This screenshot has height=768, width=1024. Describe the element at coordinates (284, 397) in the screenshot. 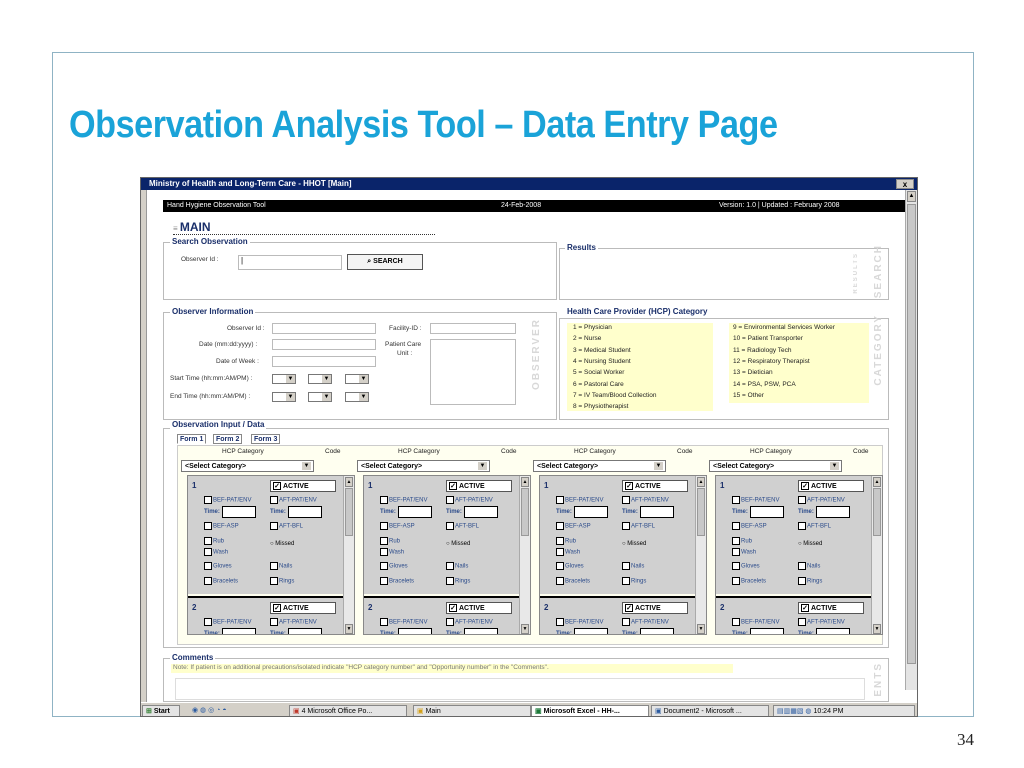

I see `end-hour-dropdown: ▼` at that location.